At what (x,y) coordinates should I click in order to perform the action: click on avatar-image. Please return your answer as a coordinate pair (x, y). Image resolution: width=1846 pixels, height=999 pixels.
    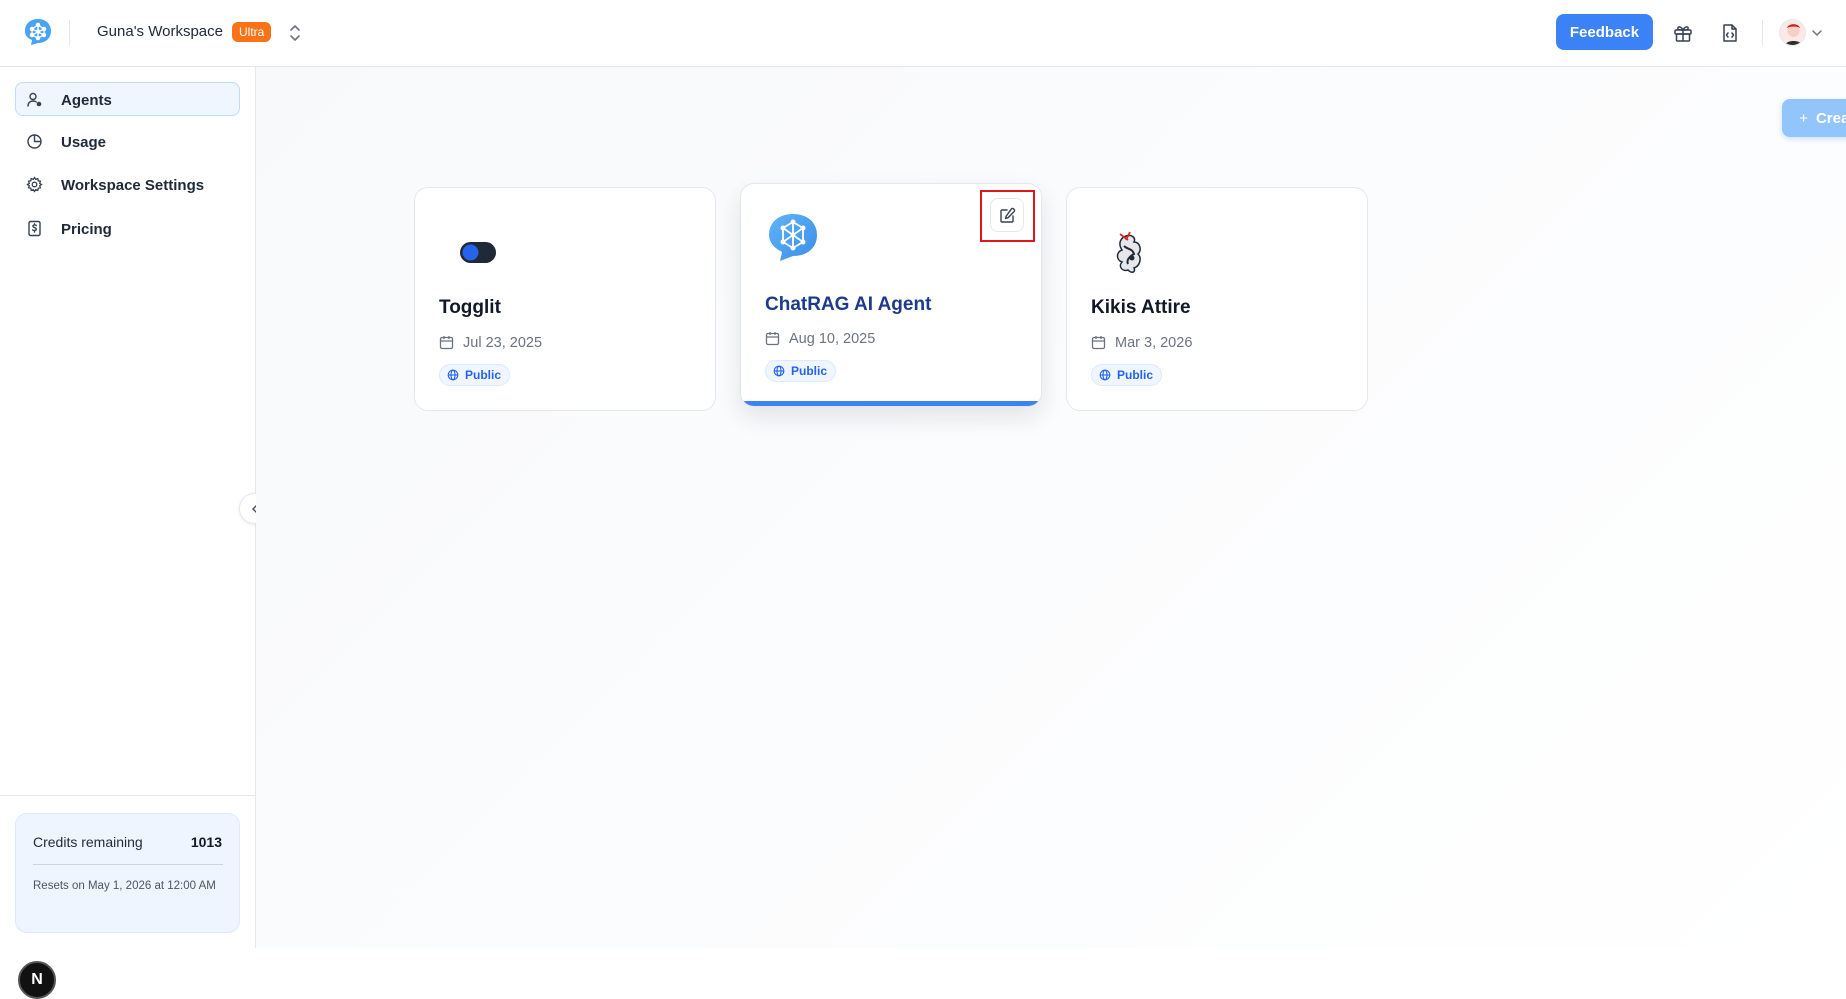
    Looking at the image, I should click on (1792, 32).